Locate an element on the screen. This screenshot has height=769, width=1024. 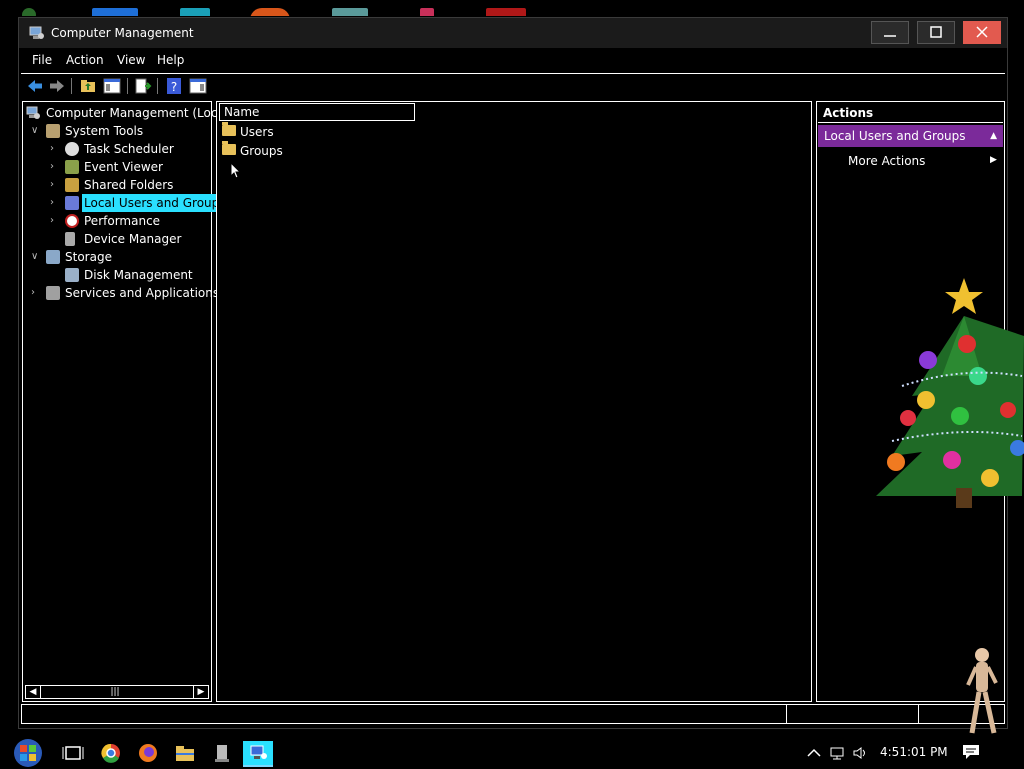
status-bar is located at coordinates (513, 714).